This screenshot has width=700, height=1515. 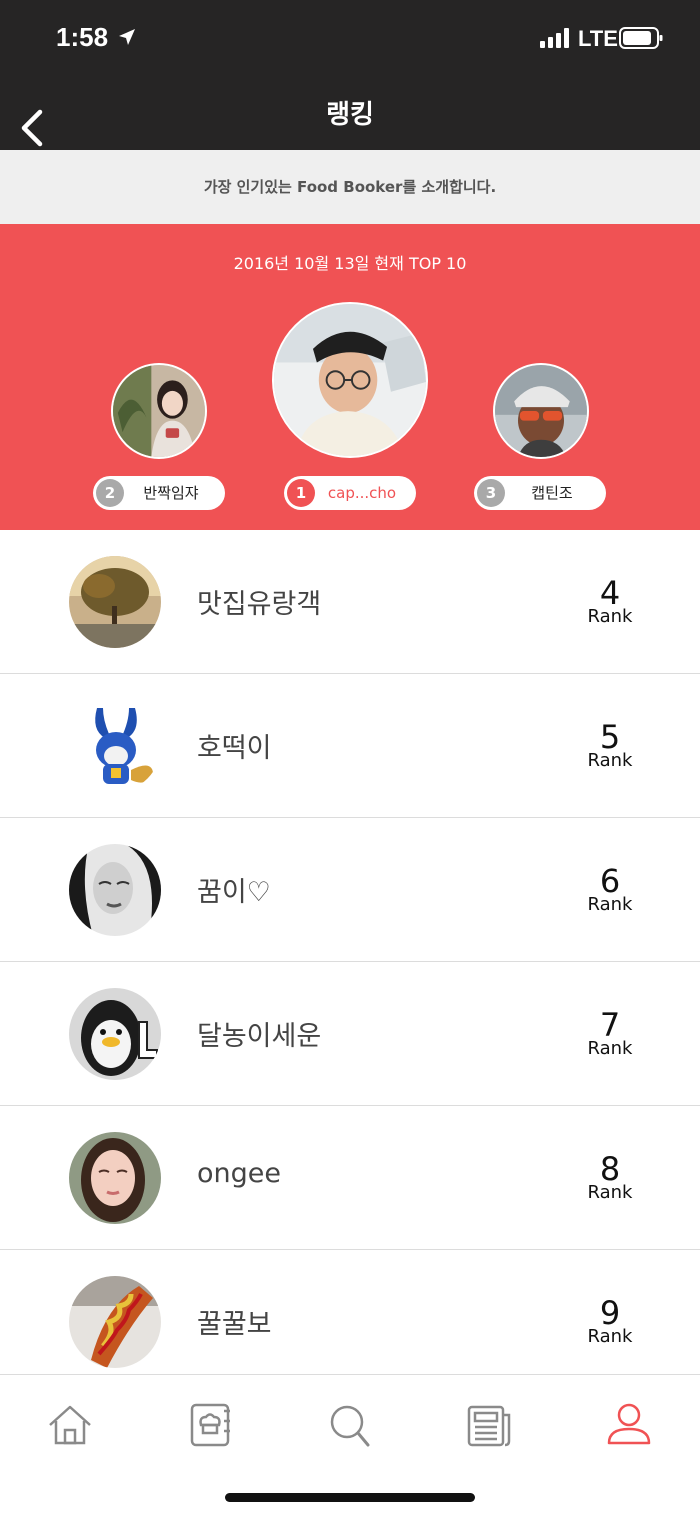 What do you see at coordinates (641, 38) in the screenshot?
I see `battery-icon` at bounding box center [641, 38].